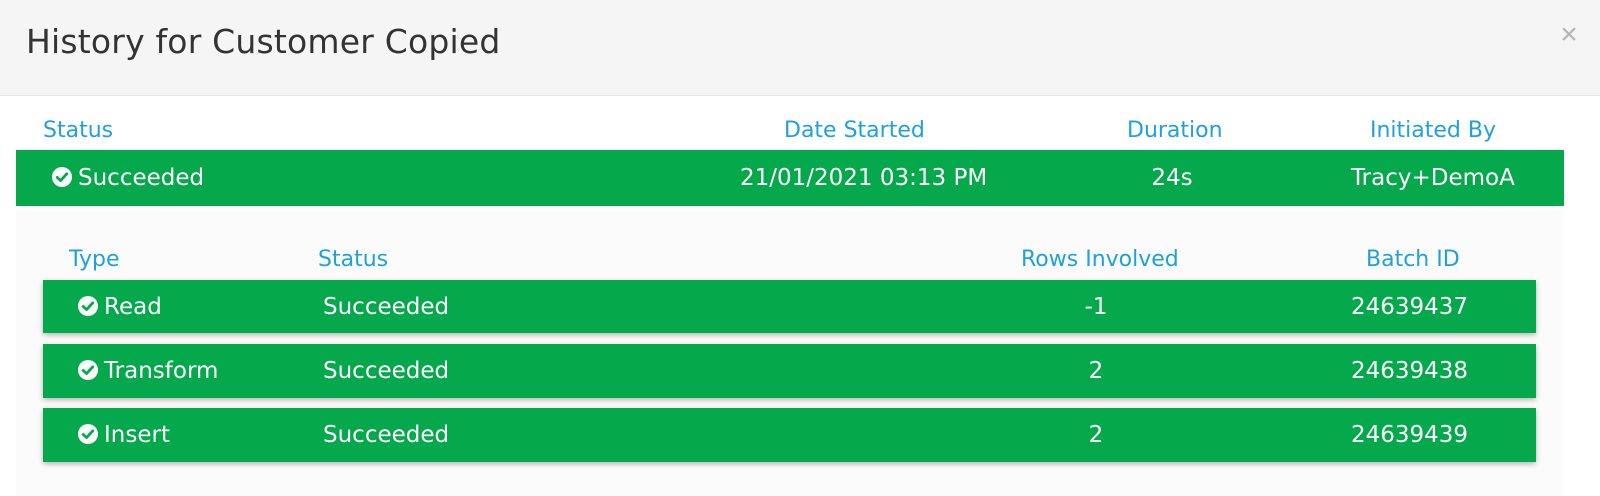  Describe the element at coordinates (1569, 35) in the screenshot. I see `close-icon: ×` at that location.